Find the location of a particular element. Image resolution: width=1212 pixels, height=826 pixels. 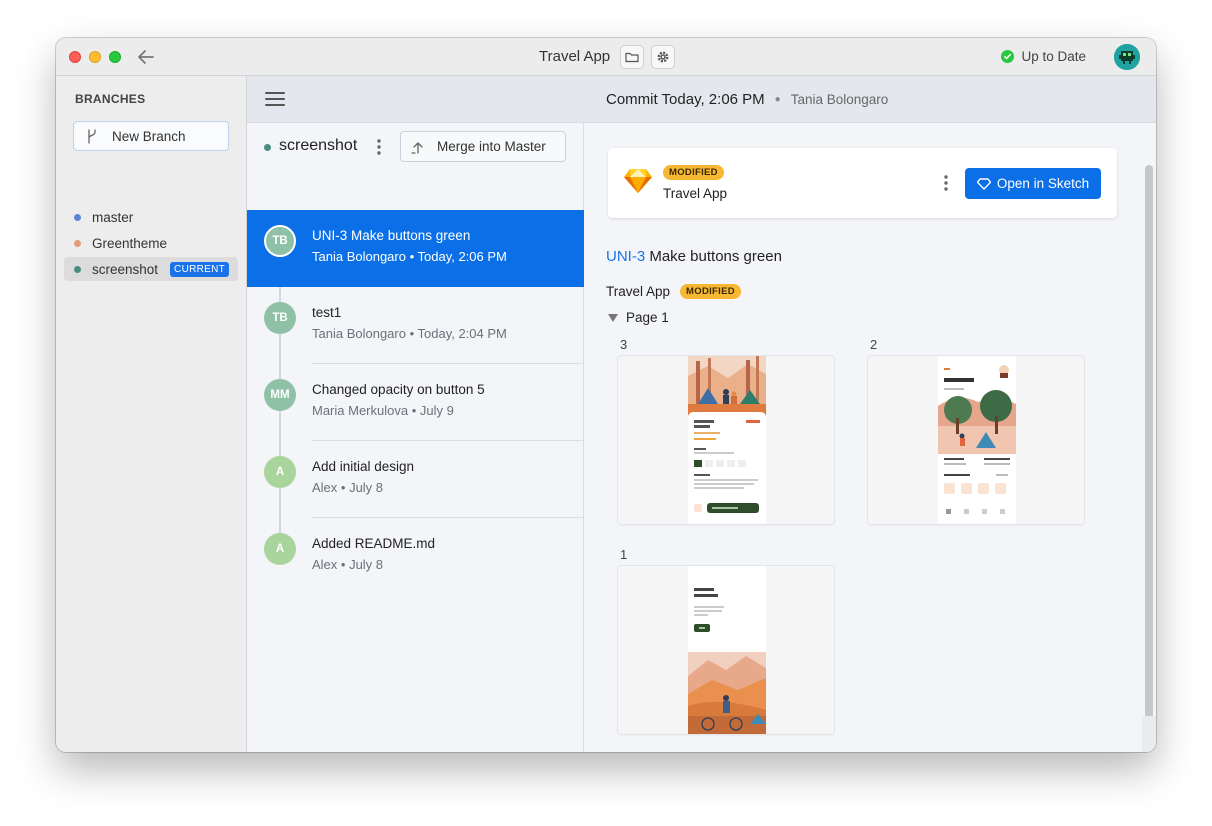

disclosure-triangle-icon is located at coordinates (613, 317).